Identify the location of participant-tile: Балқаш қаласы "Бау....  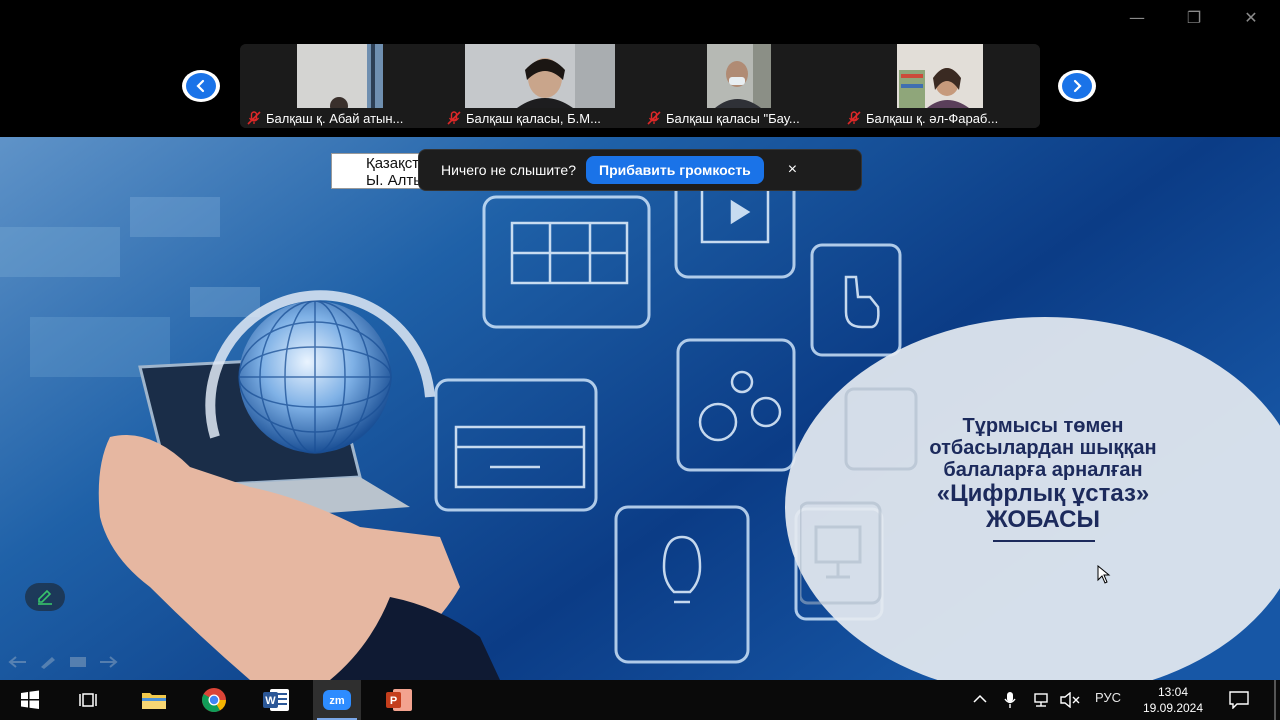
(740, 86).